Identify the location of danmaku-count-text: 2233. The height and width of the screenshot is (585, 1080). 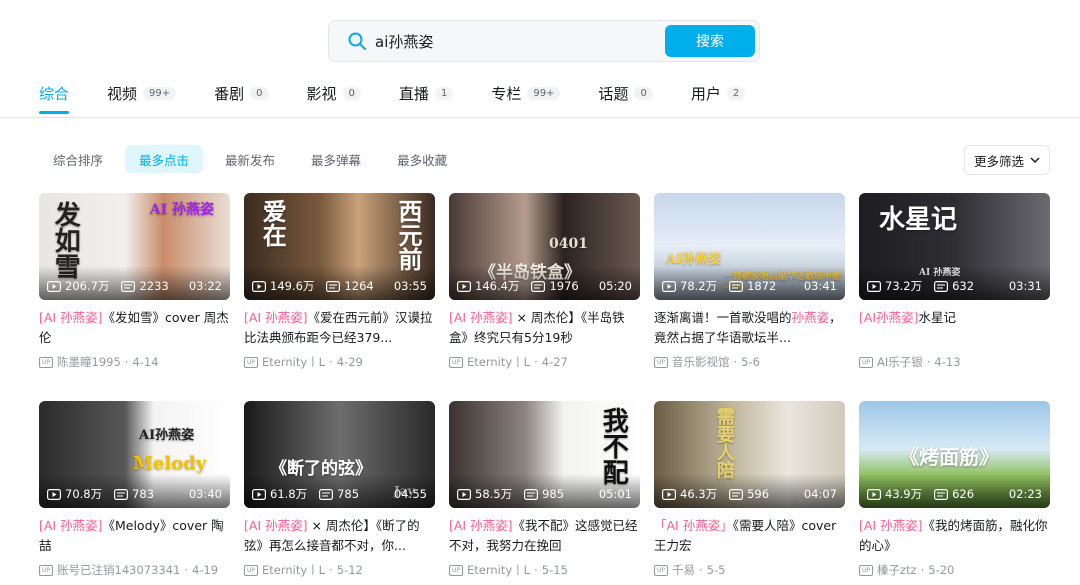
(154, 286).